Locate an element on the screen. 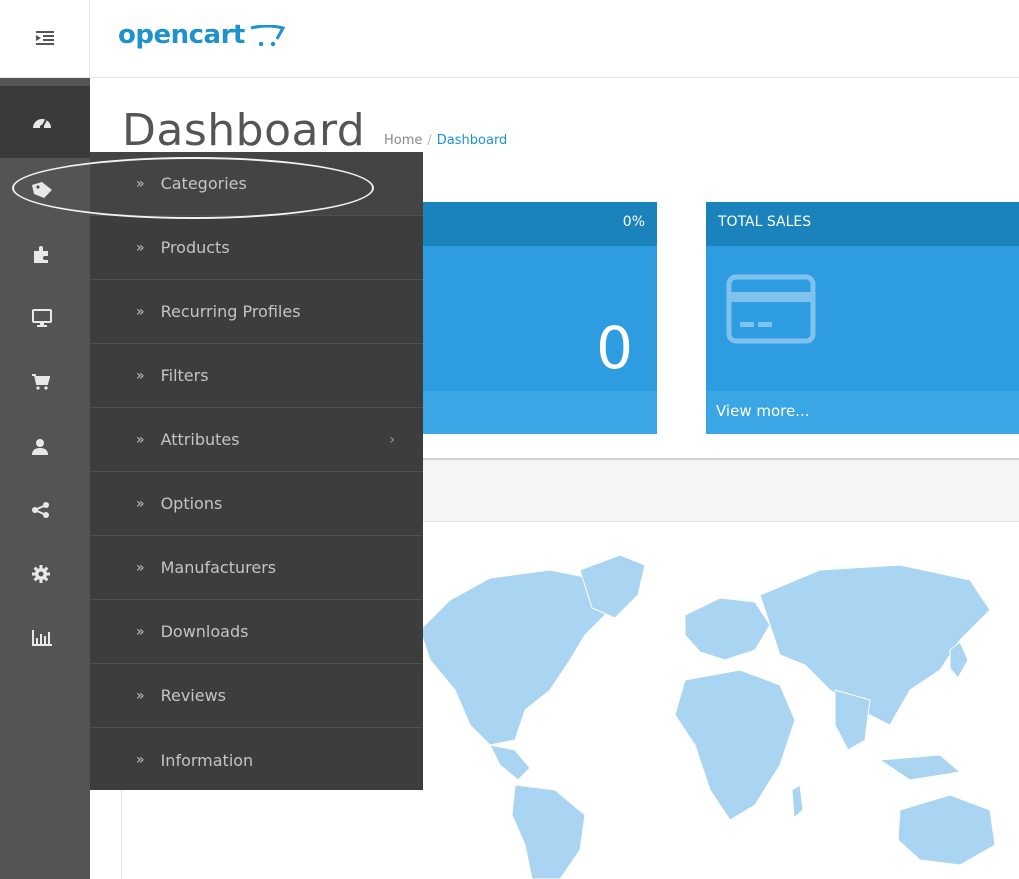 The width and height of the screenshot is (1019, 879). sidebar-item-reports is located at coordinates (45, 638).